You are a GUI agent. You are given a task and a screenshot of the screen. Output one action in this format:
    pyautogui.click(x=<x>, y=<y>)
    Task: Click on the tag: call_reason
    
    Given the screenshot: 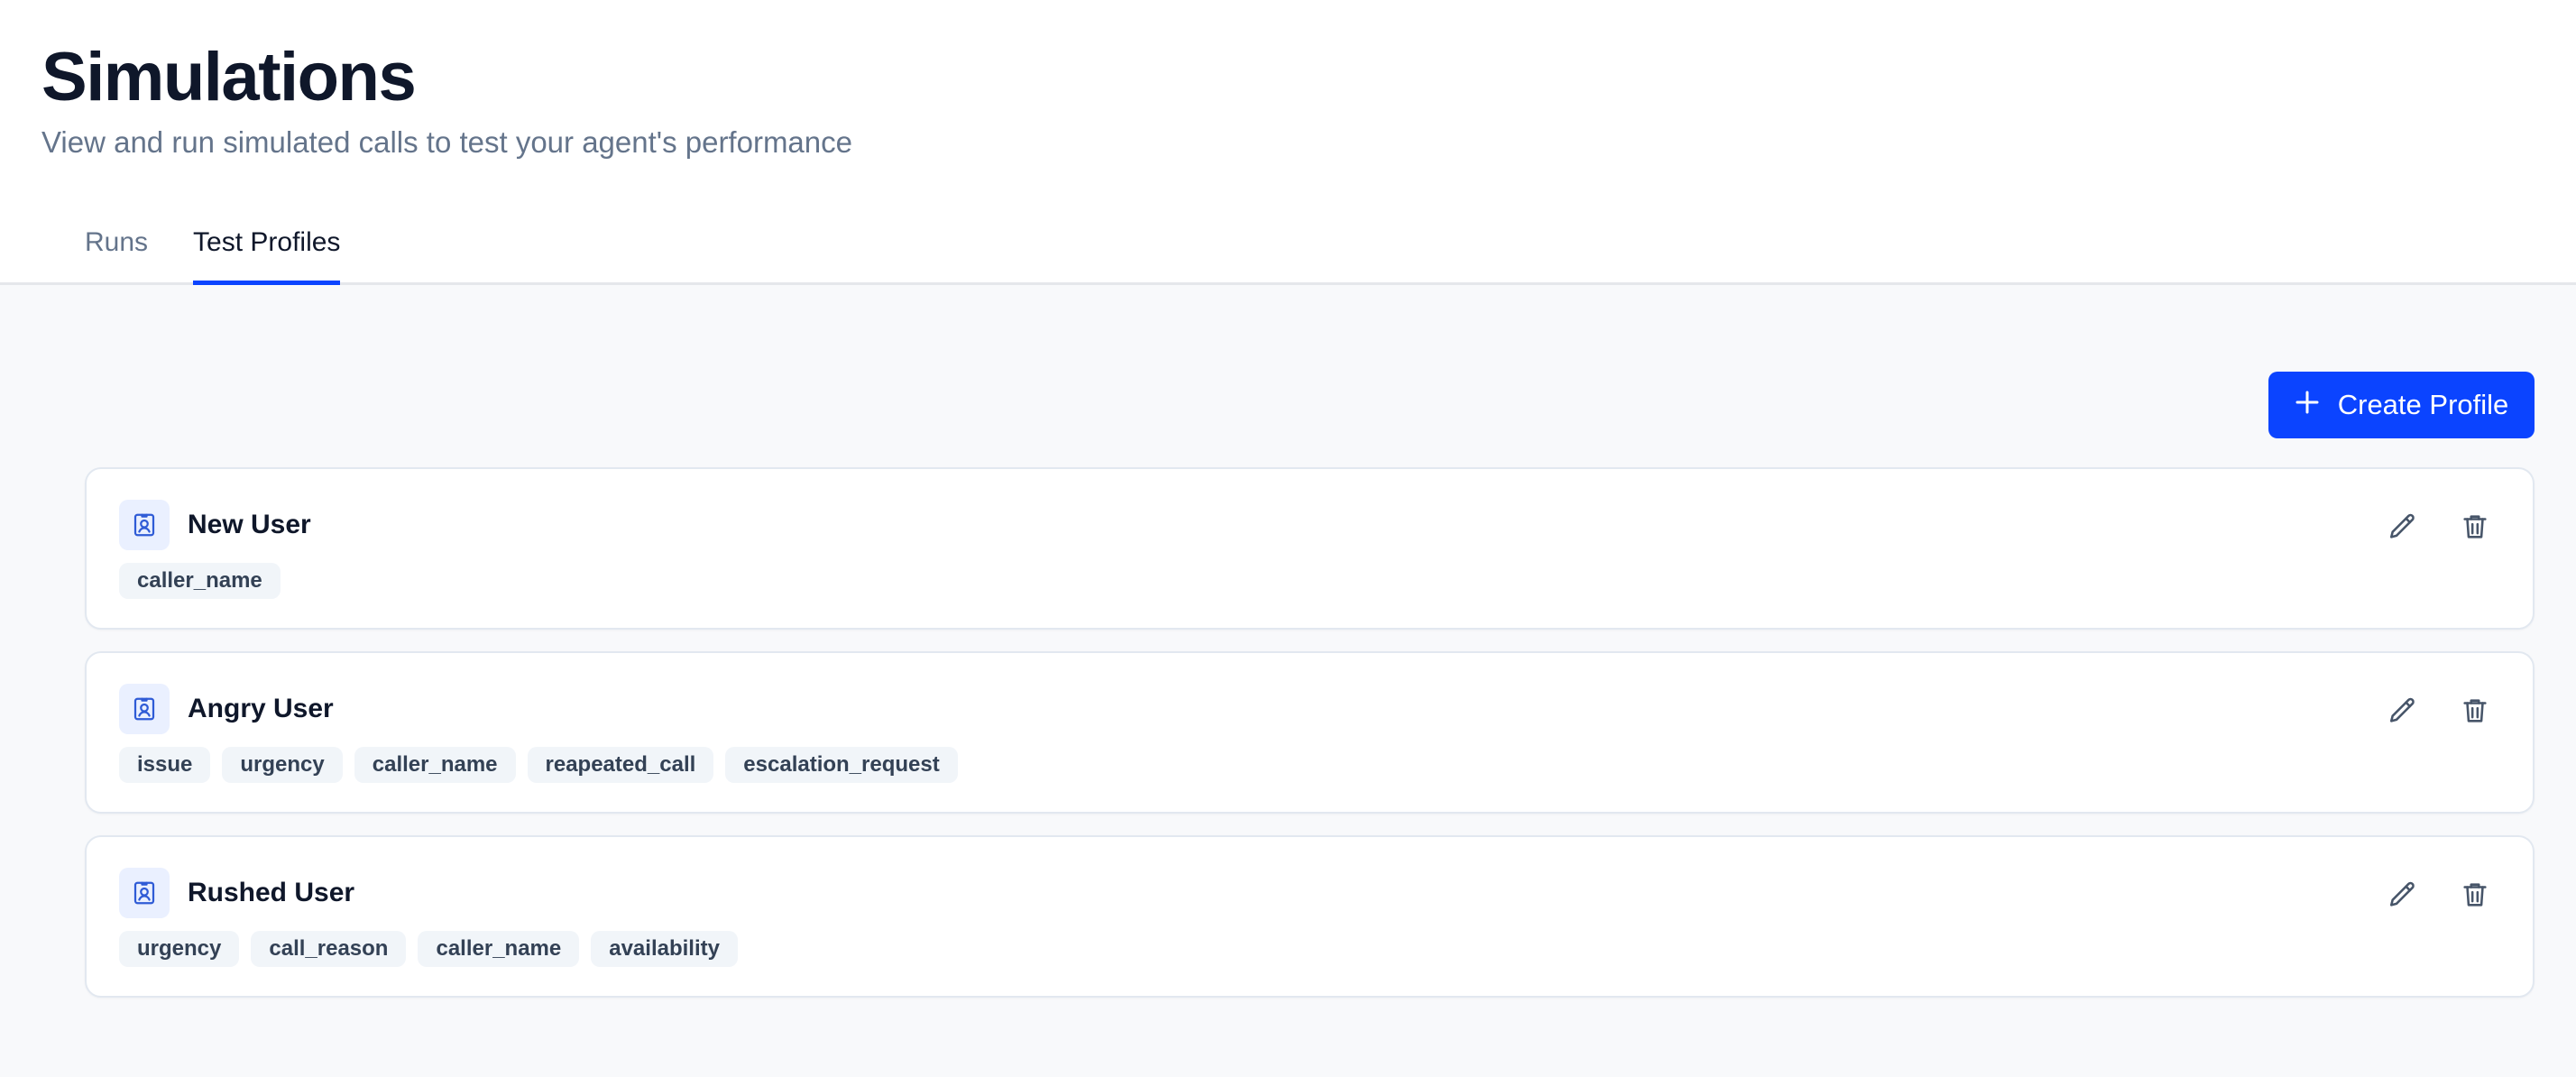 What is the action you would take?
    pyautogui.click(x=329, y=949)
    